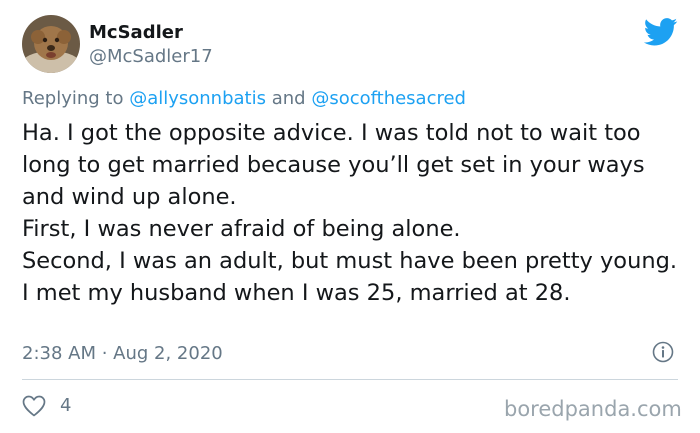 The image size is (700, 433). I want to click on mention-allysonnbatis: @allysonnbatis, so click(197, 98).